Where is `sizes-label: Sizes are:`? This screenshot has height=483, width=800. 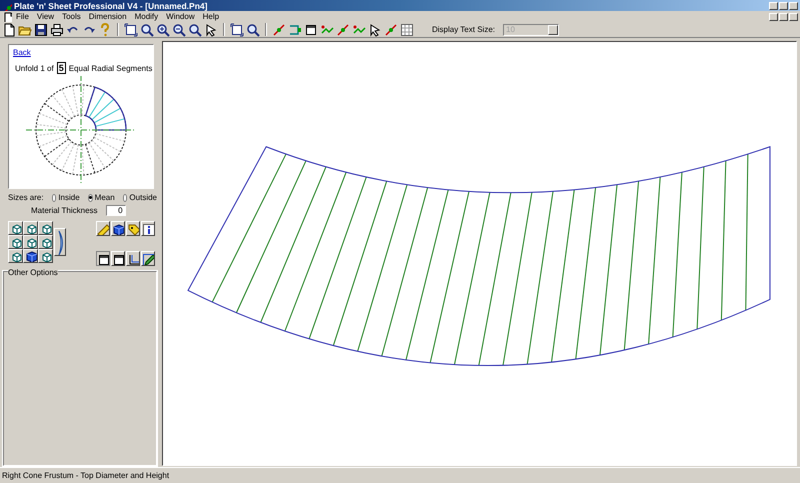 sizes-label: Sizes are: is located at coordinates (26, 197).